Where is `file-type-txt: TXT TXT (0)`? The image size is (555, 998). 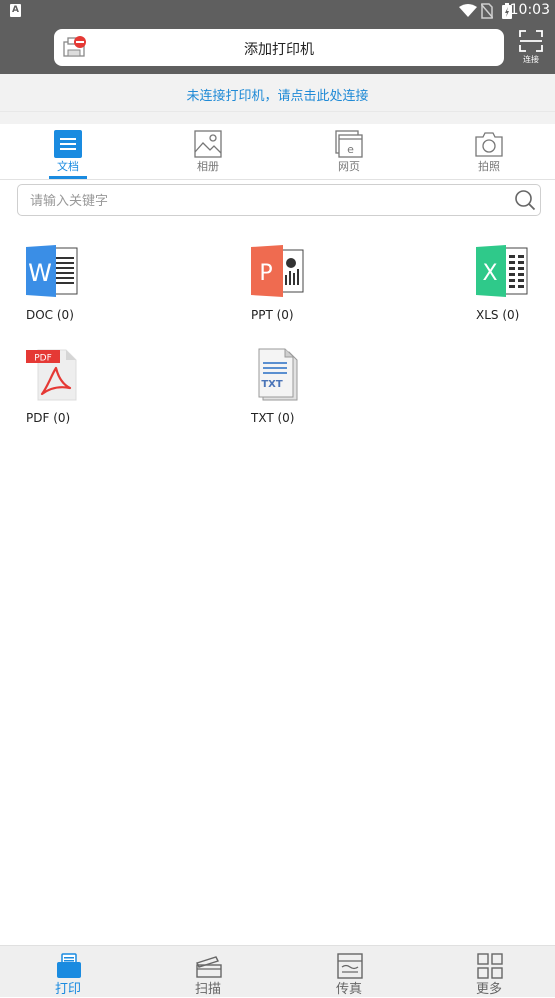 file-type-txt: TXT TXT (0) is located at coordinates (296, 393).